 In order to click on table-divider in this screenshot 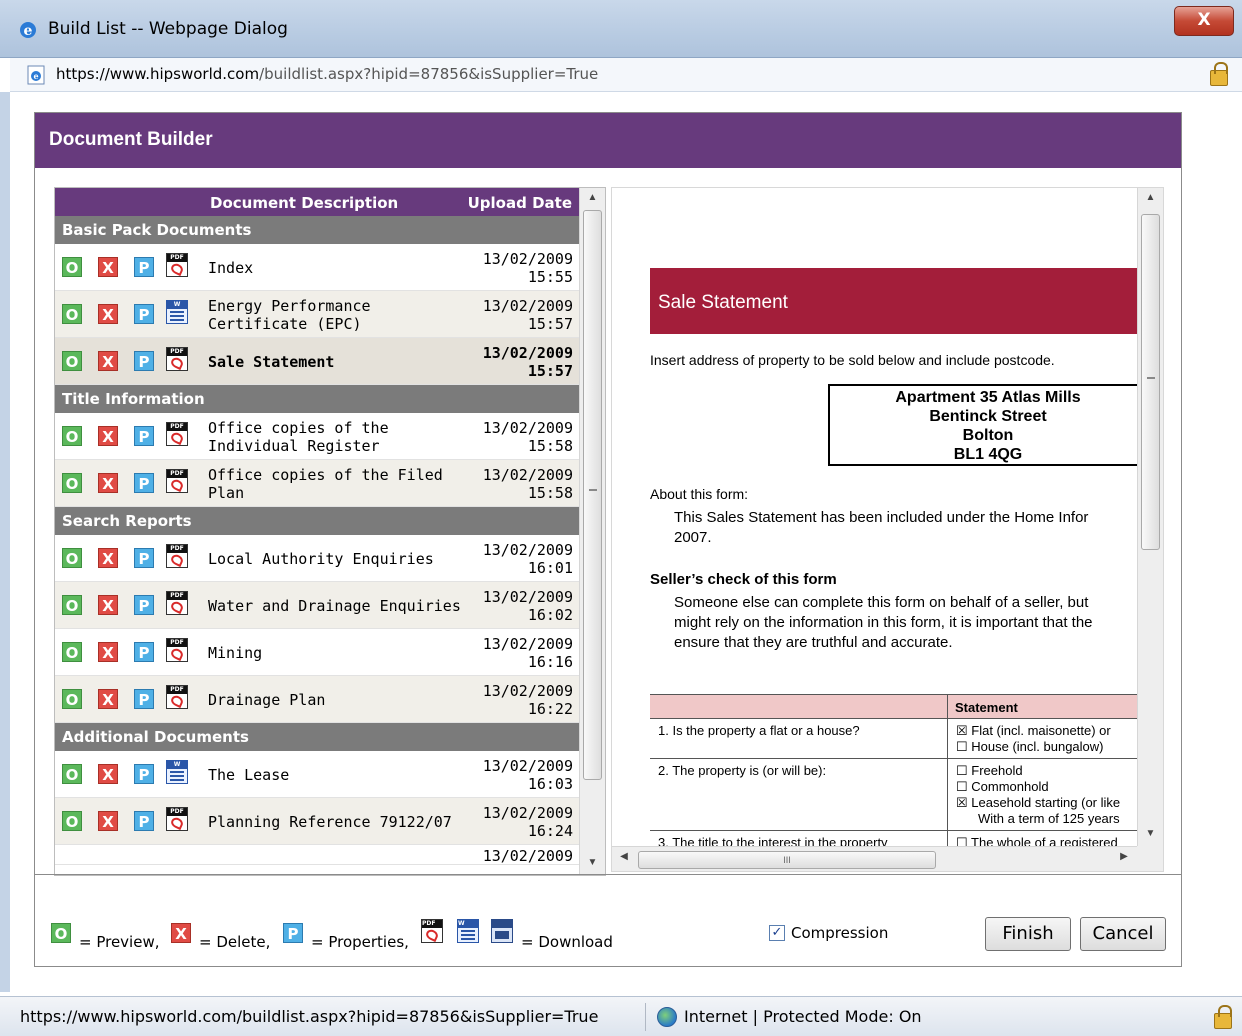, I will do `click(947, 794)`.